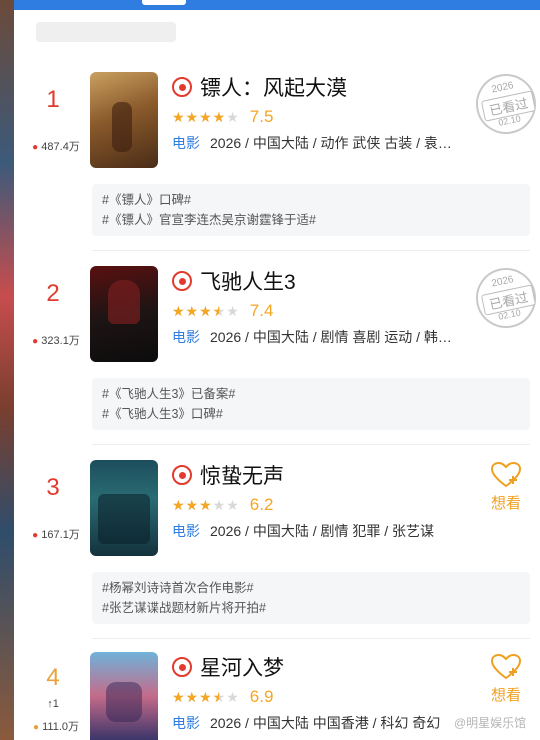  Describe the element at coordinates (490, 723) in the screenshot. I see `watermark: @明星娱乐馆` at that location.